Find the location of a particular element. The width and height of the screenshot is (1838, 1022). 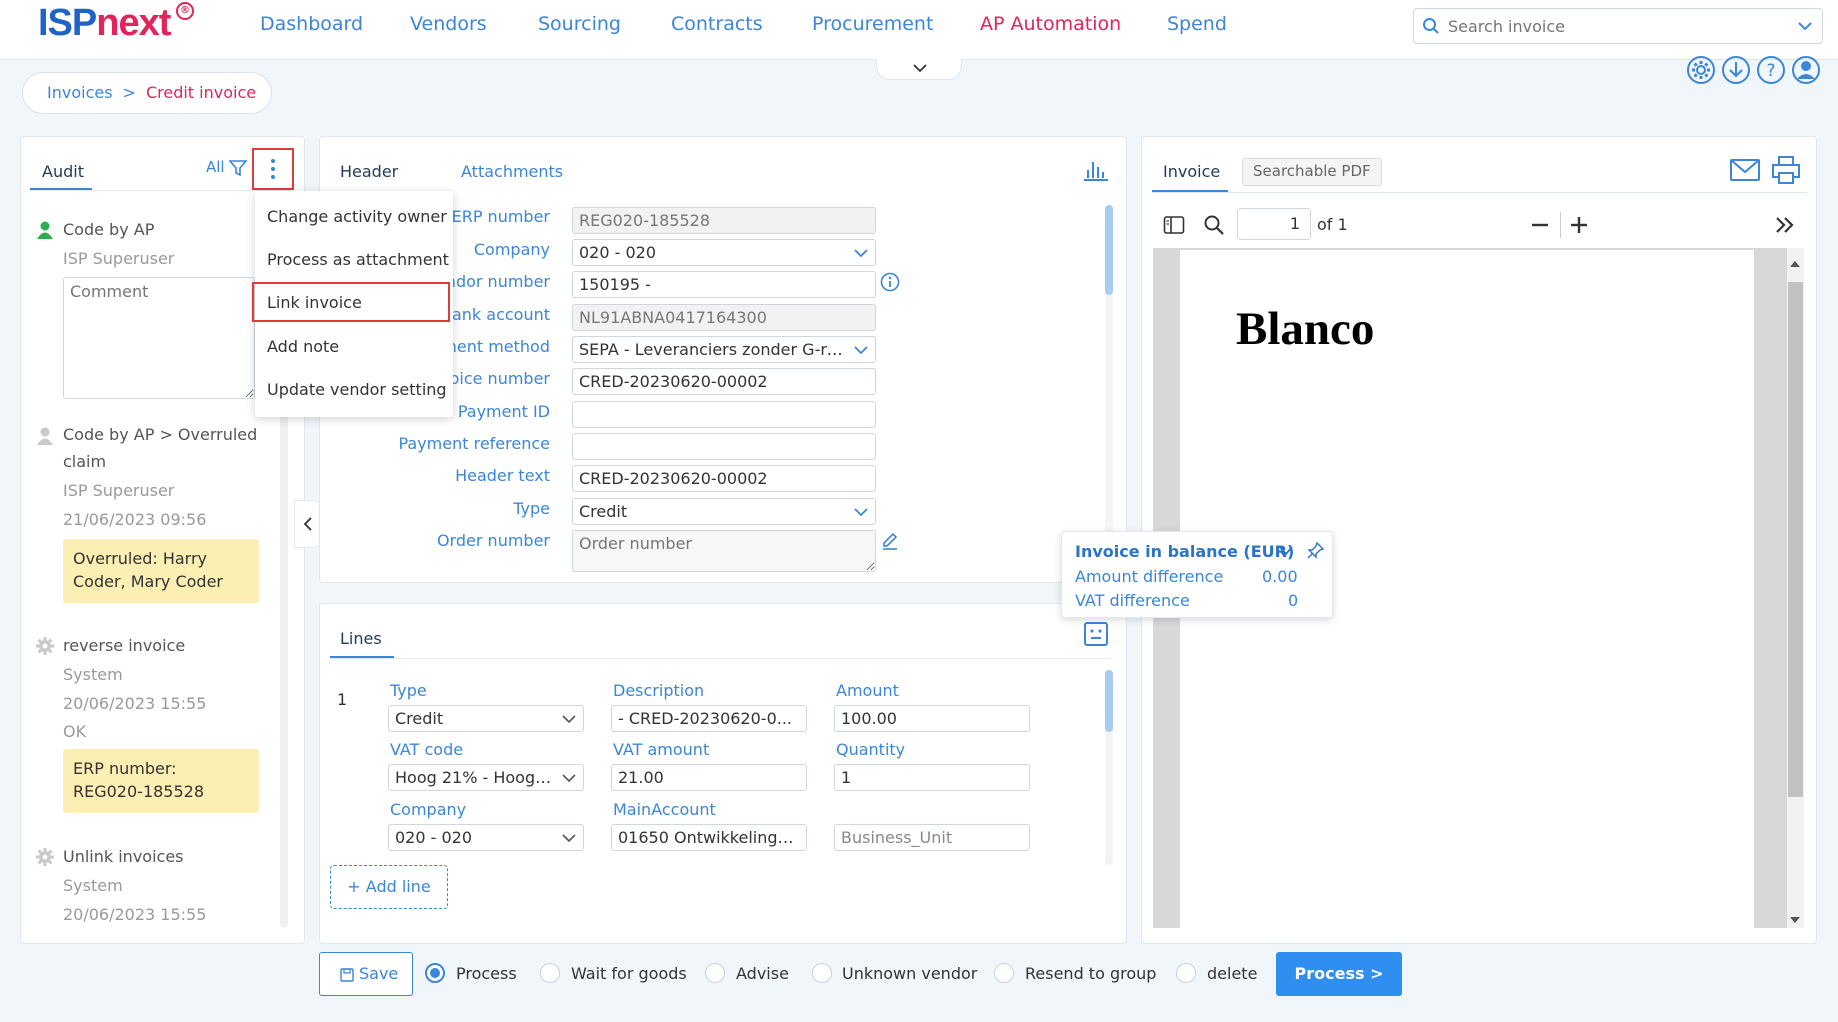

comment-textarea is located at coordinates (159, 338).